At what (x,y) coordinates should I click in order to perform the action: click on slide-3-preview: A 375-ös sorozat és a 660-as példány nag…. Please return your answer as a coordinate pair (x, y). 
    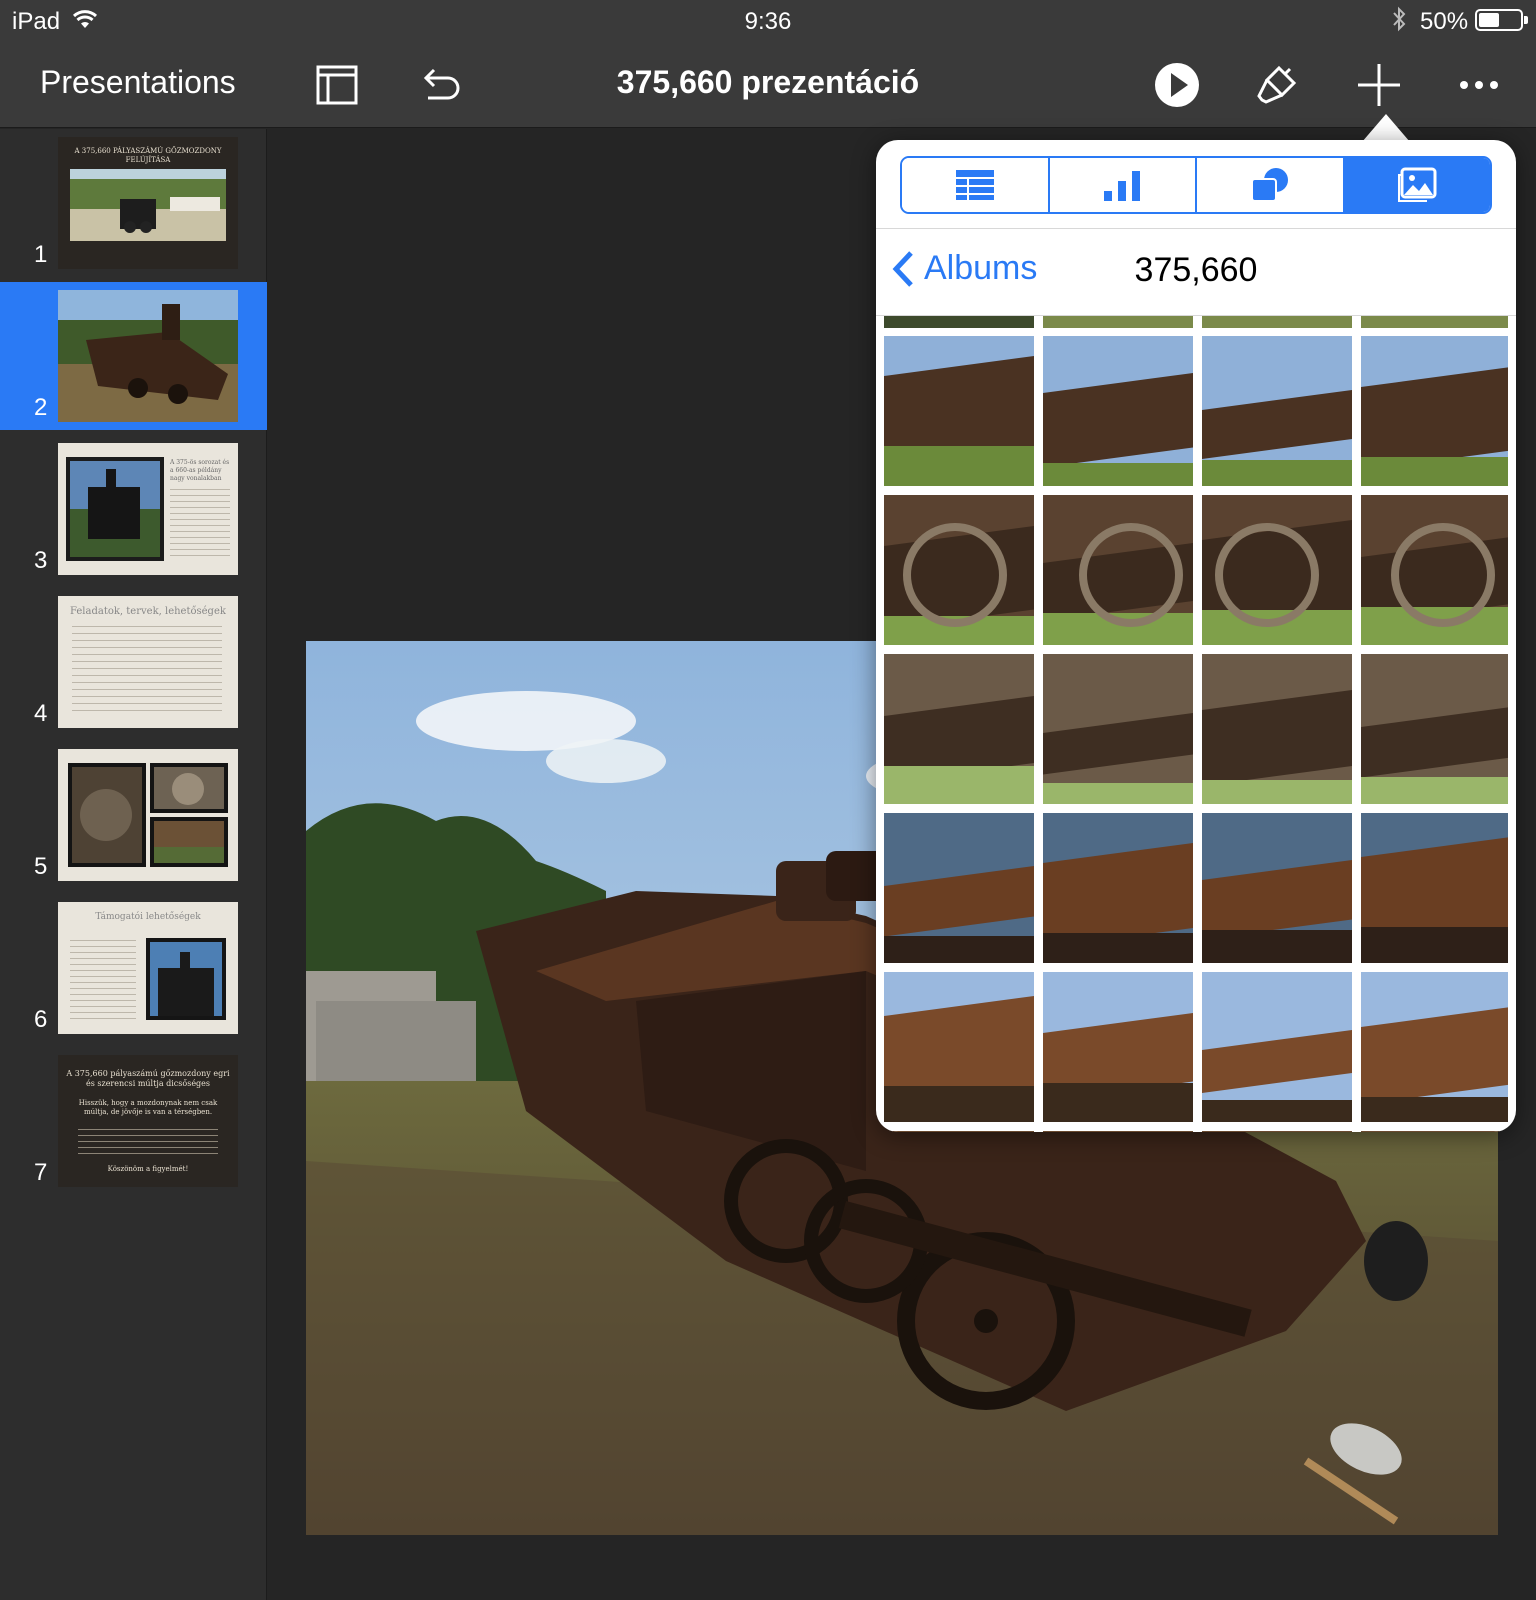
    Looking at the image, I should click on (148, 509).